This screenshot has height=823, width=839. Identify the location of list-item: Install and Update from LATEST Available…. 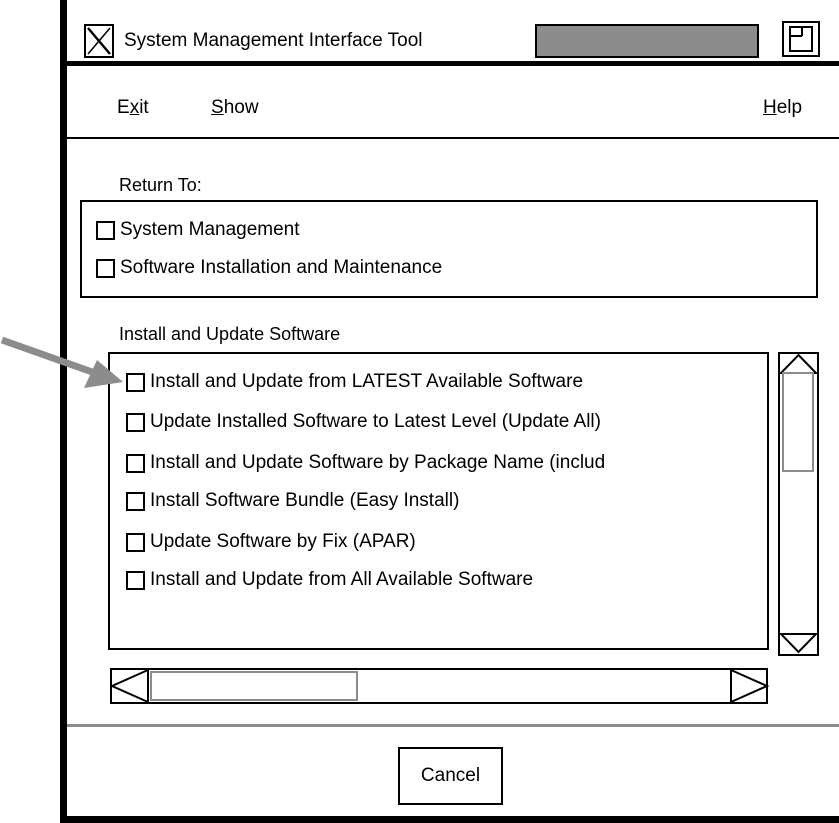
(354, 382).